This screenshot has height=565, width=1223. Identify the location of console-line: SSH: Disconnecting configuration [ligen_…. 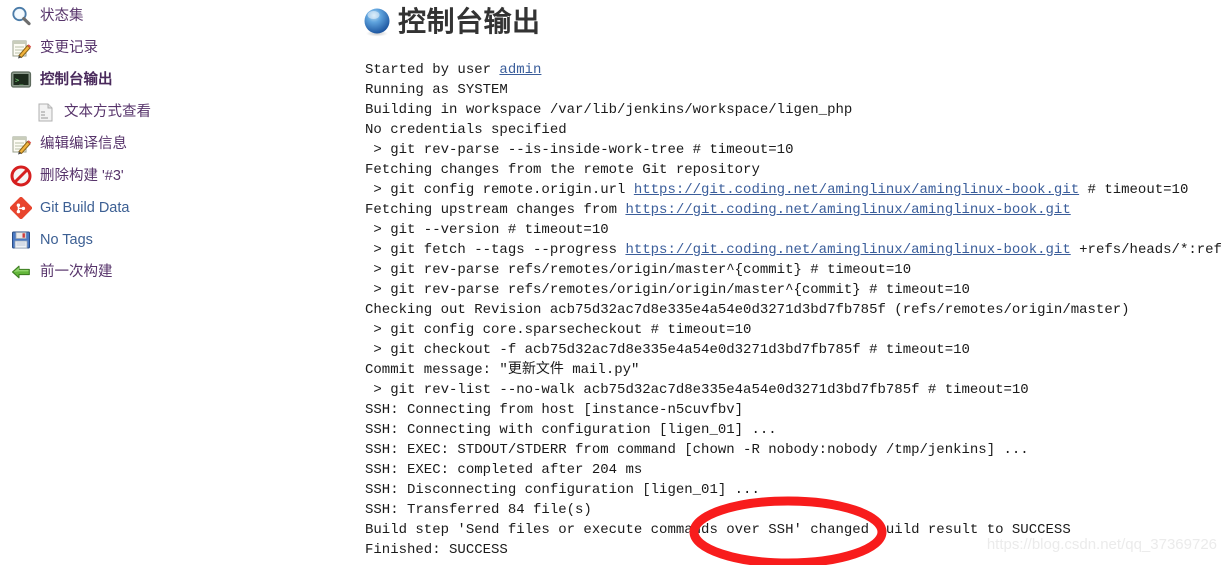
(794, 490).